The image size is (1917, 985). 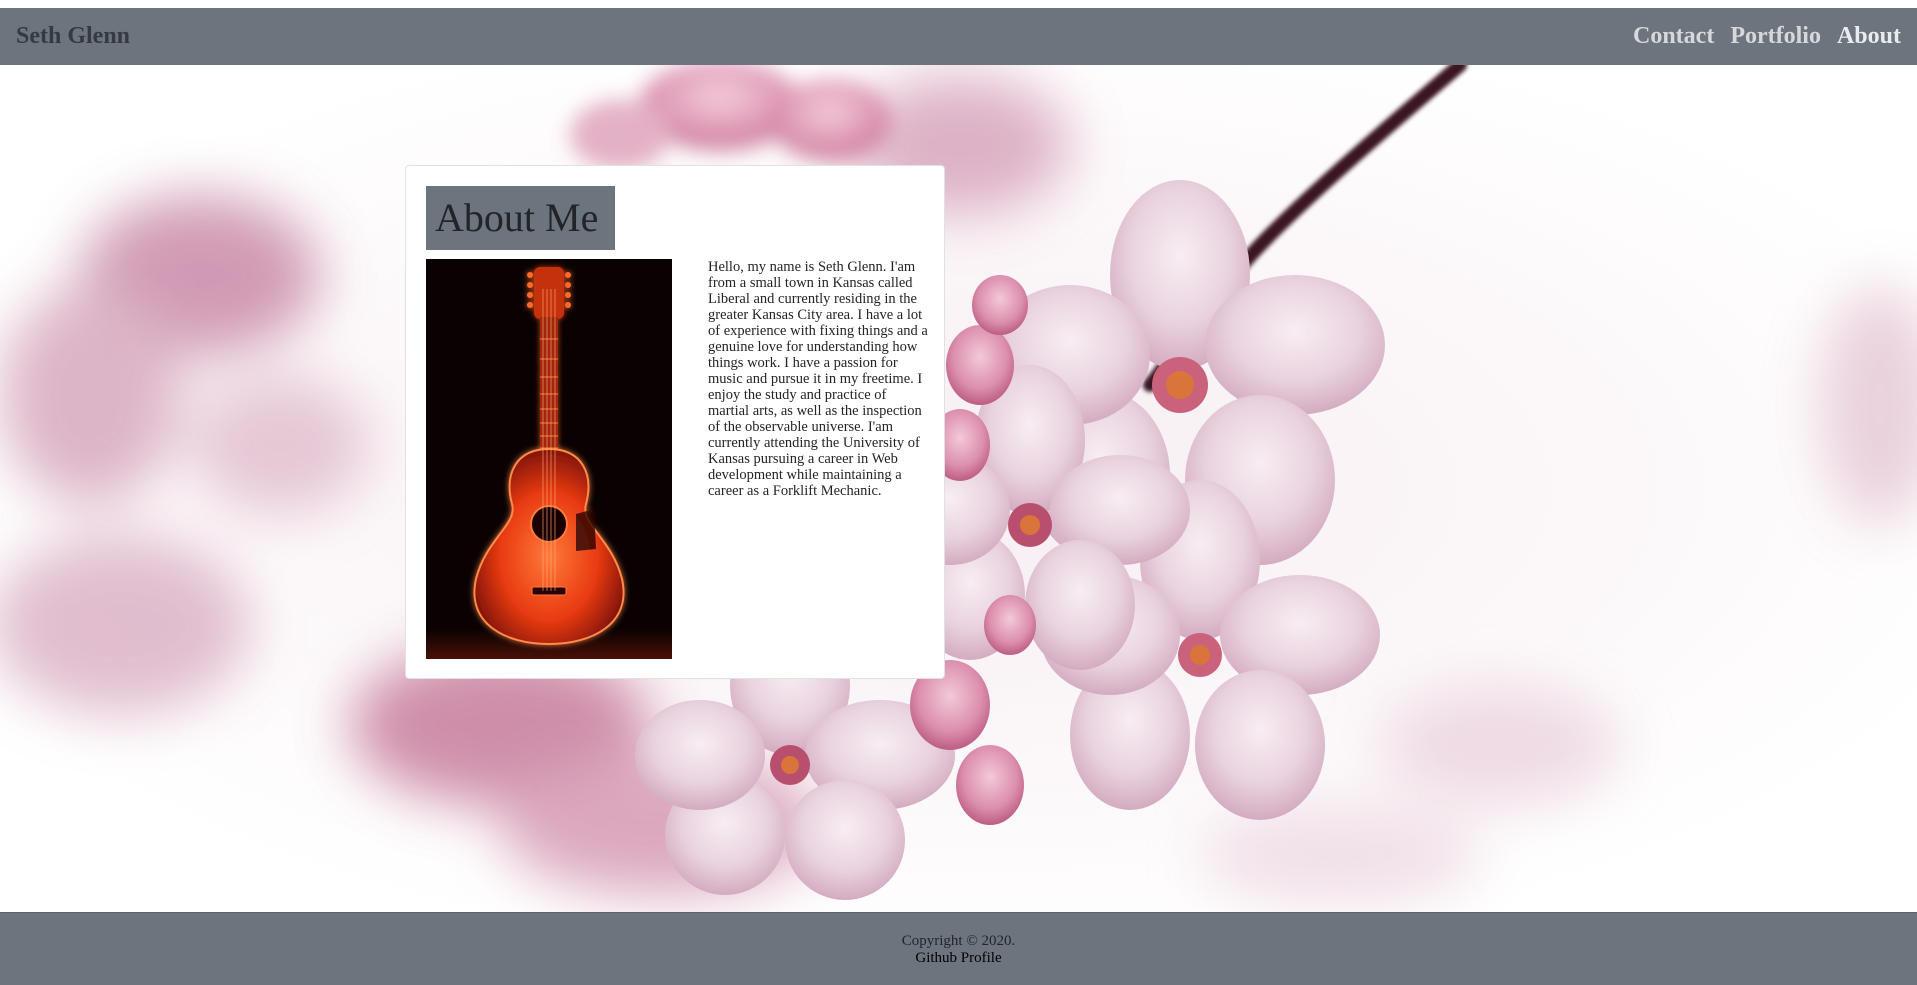 What do you see at coordinates (1775, 36) in the screenshot?
I see `nav-link-portfolio: Portfolio` at bounding box center [1775, 36].